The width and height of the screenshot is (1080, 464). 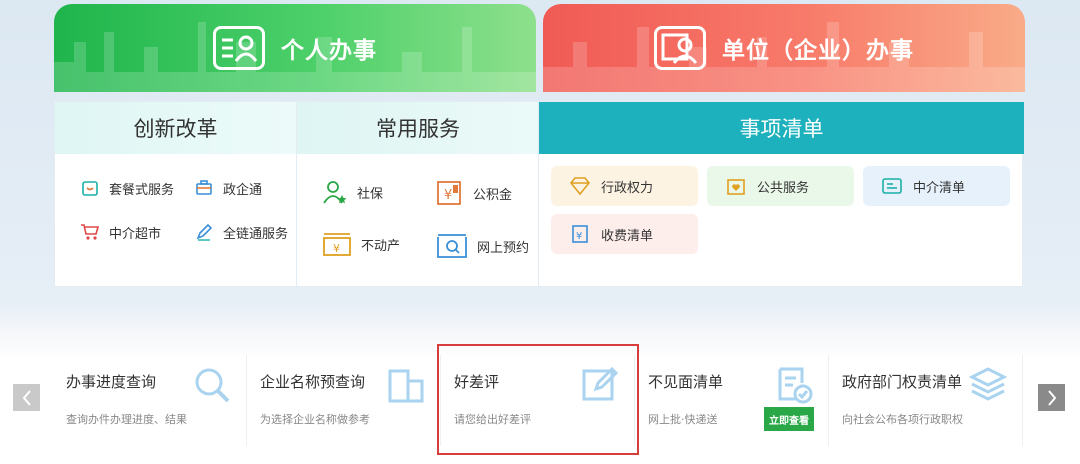 I want to click on company-affairs-label: 单位（企业）办事, so click(x=818, y=51).